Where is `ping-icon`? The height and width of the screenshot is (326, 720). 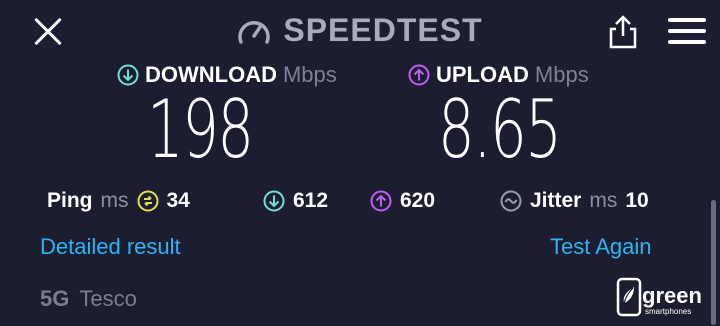
ping-icon is located at coordinates (147, 201).